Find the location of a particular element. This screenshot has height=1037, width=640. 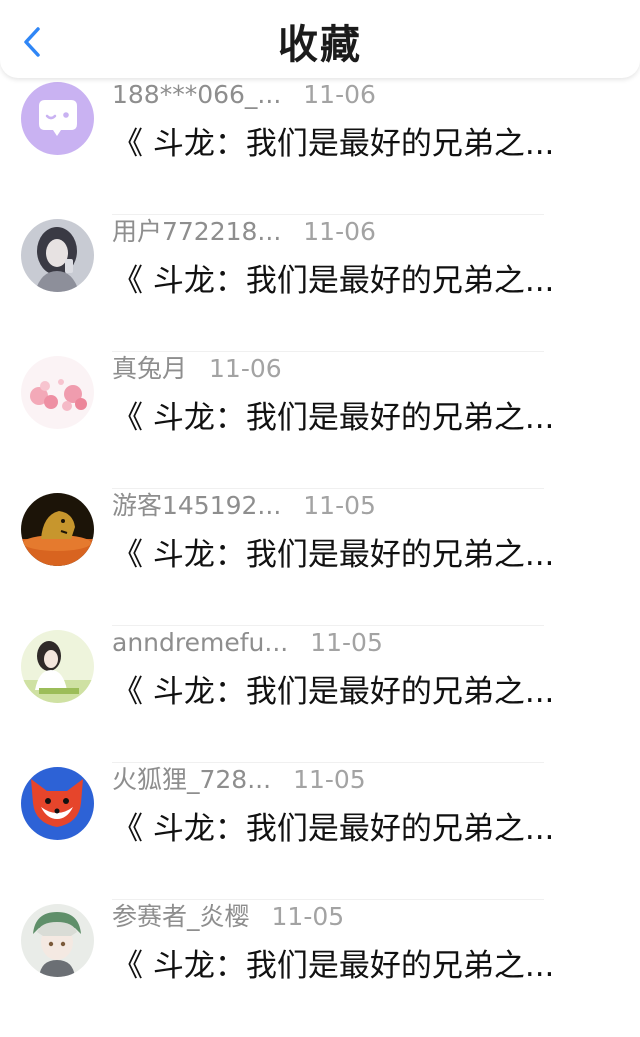

page-title: 收藏 is located at coordinates (320, 45).